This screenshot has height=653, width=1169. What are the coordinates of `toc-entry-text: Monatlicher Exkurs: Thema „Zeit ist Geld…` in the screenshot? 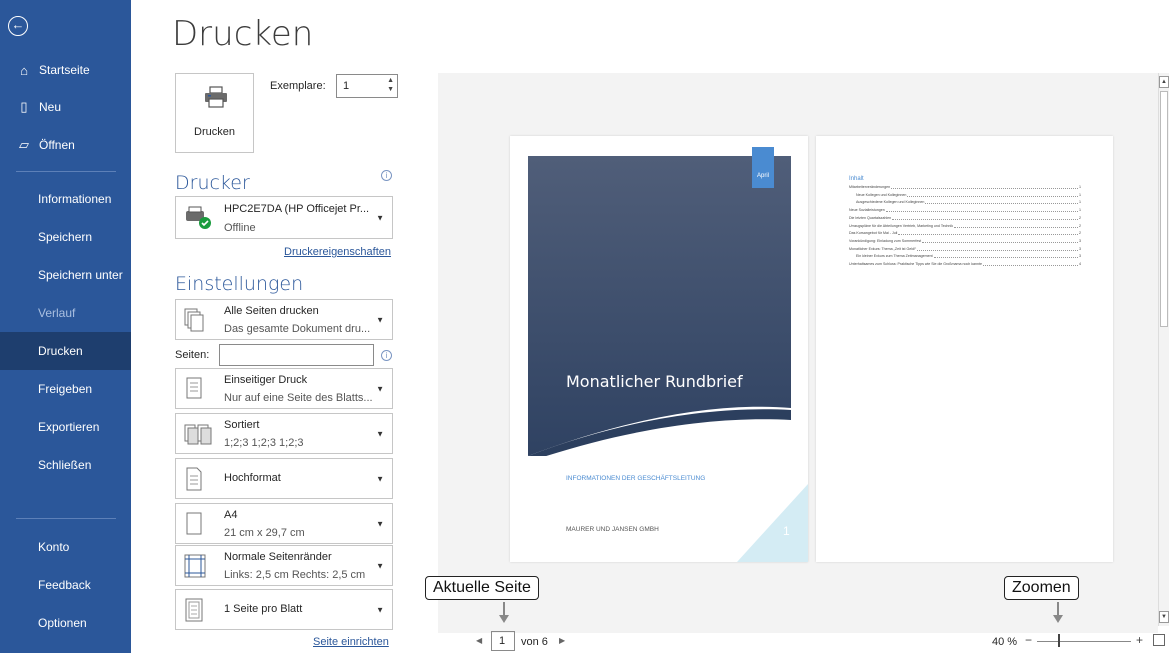 It's located at (883, 248).